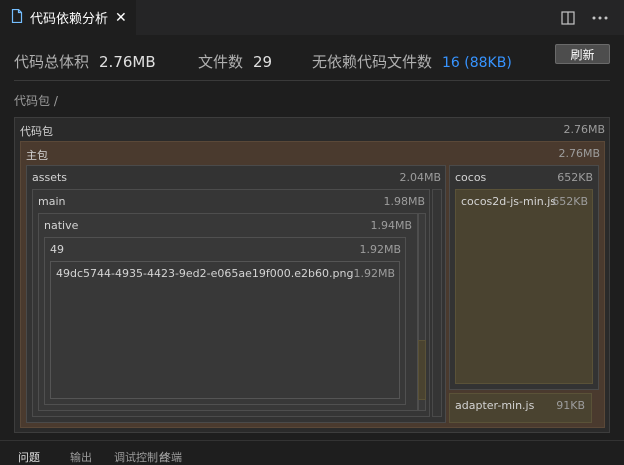 Image resolution: width=624 pixels, height=465 pixels. What do you see at coordinates (372, 62) in the screenshot?
I see `stat-nodep-label: 无依赖代码文件数` at bounding box center [372, 62].